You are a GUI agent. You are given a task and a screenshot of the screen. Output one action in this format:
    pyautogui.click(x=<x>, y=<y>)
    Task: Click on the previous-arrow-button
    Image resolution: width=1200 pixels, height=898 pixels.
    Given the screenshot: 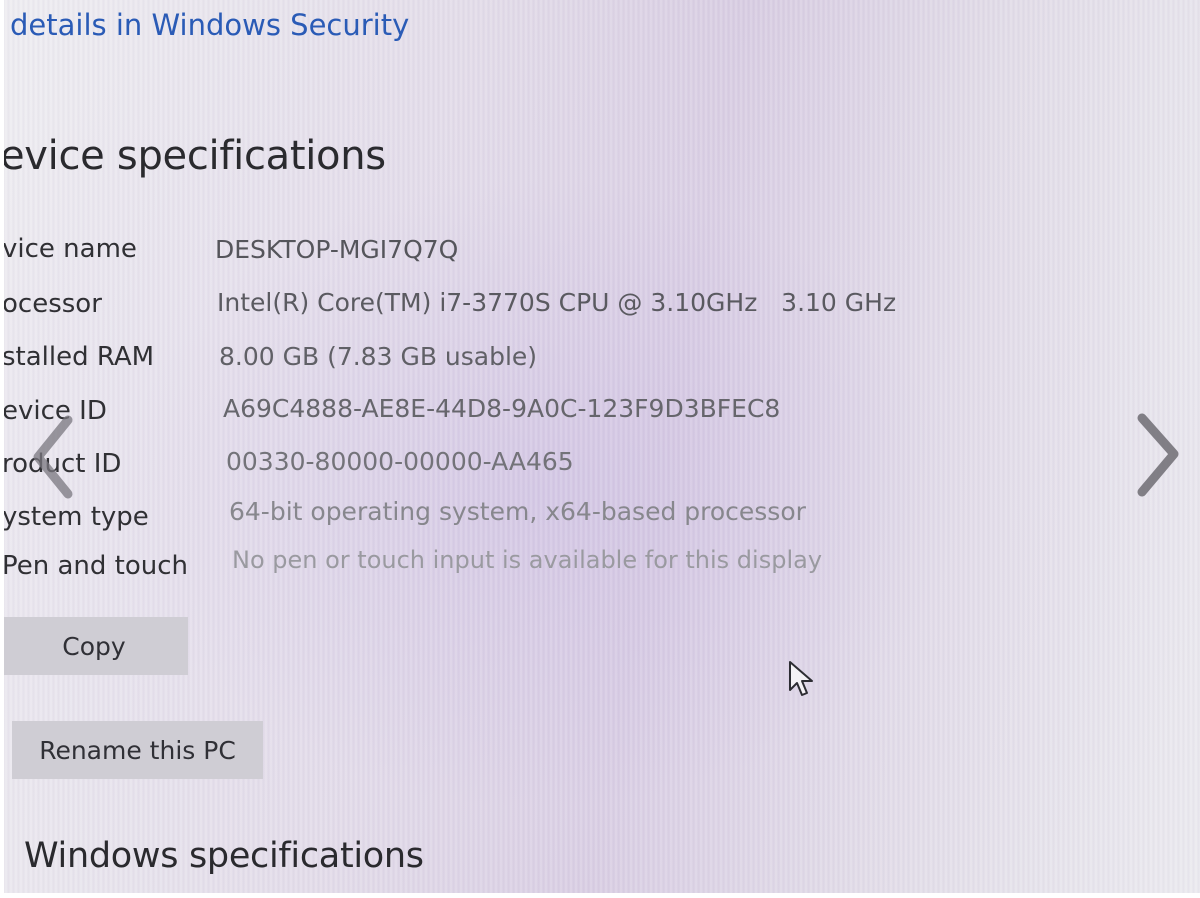 What is the action you would take?
    pyautogui.click(x=60, y=457)
    